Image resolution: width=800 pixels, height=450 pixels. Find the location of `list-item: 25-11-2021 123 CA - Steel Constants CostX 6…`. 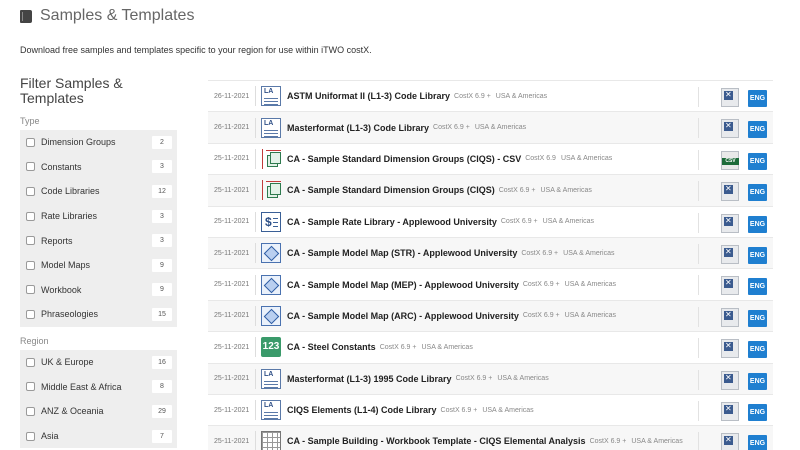

list-item: 25-11-2021 123 CA - Steel Constants CostX 6… is located at coordinates (490, 347).